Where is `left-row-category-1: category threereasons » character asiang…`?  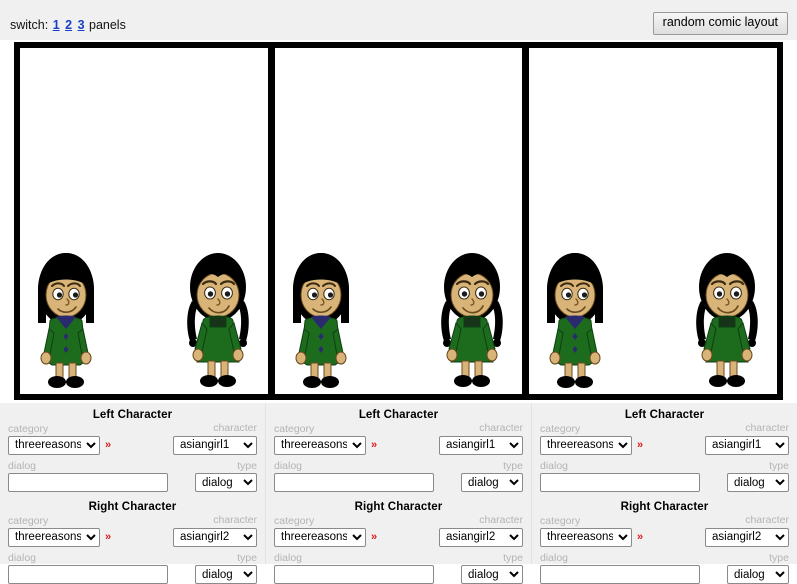 left-row-category-1: category threereasons » character asiang… is located at coordinates (132, 438).